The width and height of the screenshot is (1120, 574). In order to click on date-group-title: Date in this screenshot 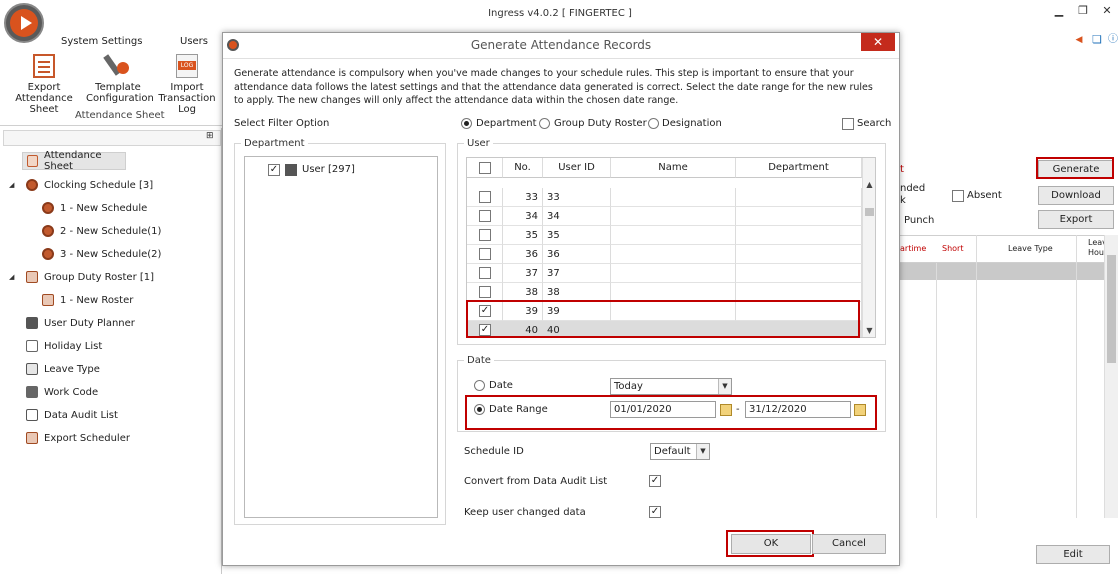, I will do `click(479, 360)`.